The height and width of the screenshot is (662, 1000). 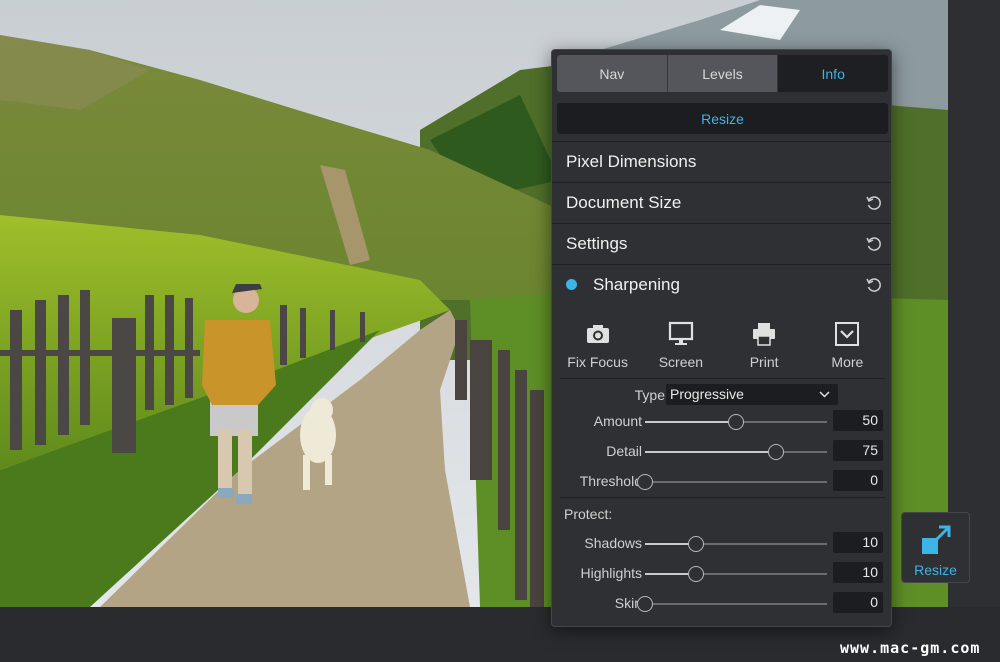 I want to click on skin-value: 0, so click(x=858, y=602).